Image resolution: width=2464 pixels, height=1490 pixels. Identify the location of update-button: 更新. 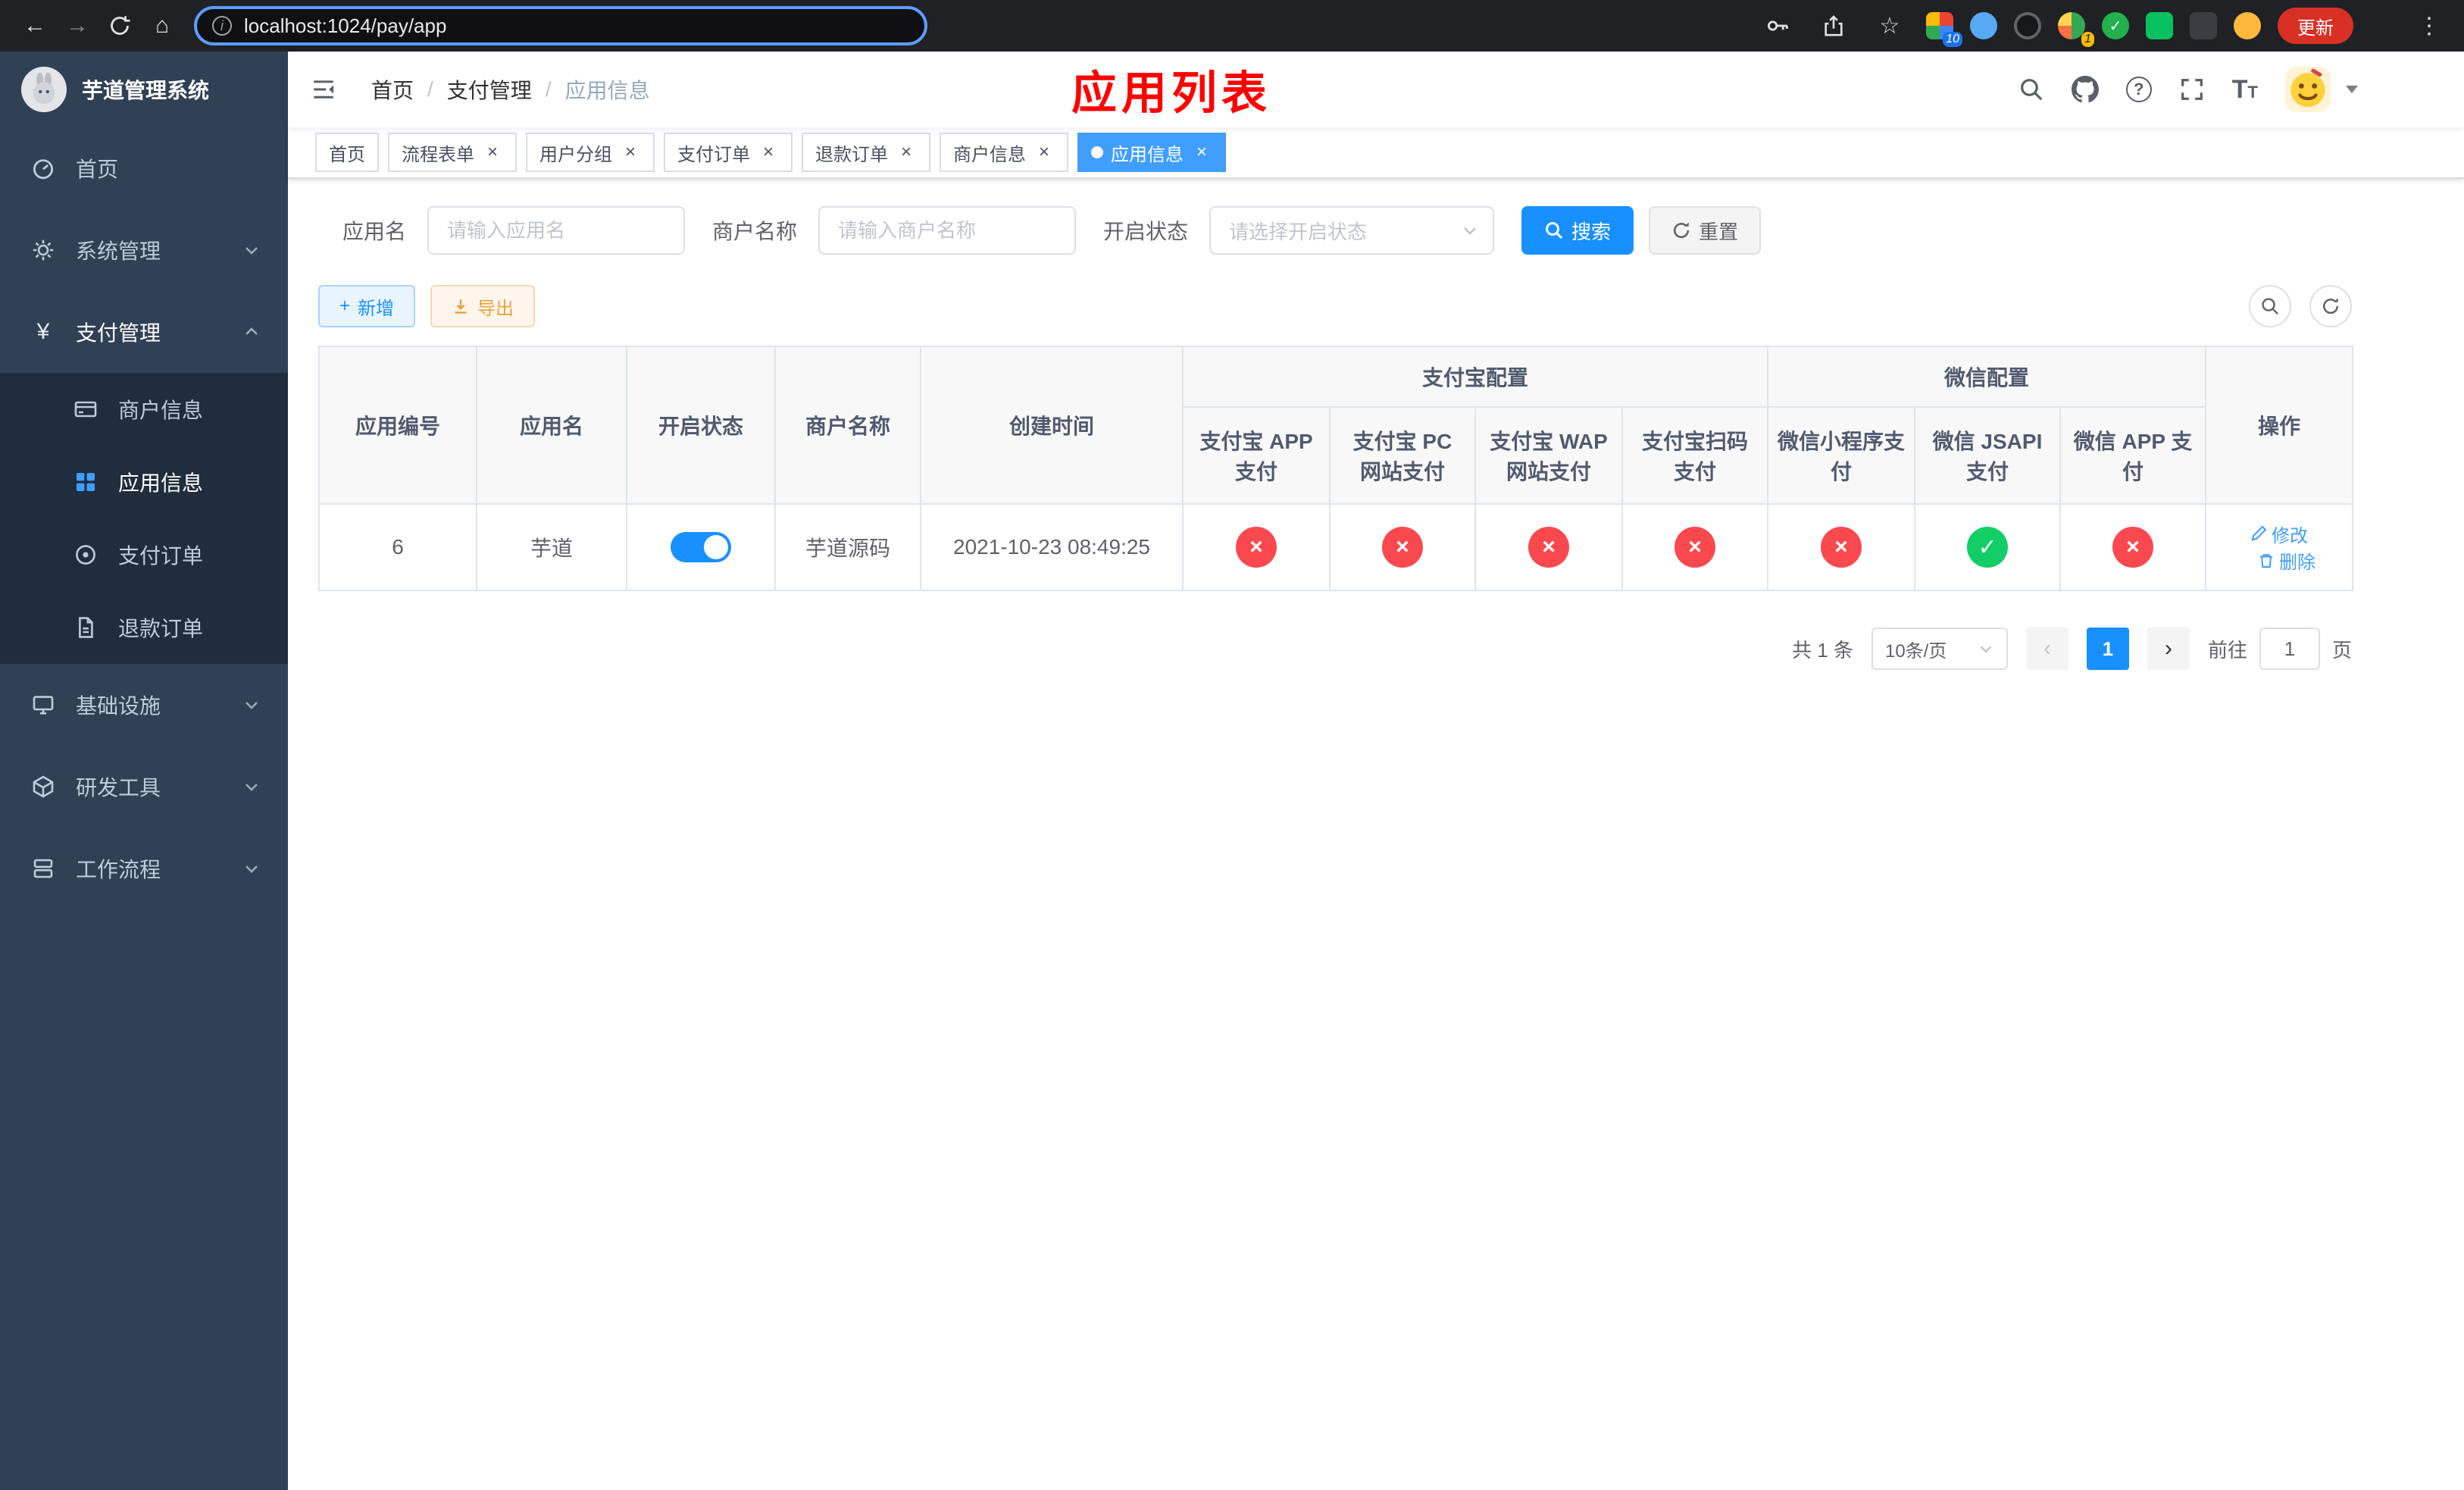
(2315, 26).